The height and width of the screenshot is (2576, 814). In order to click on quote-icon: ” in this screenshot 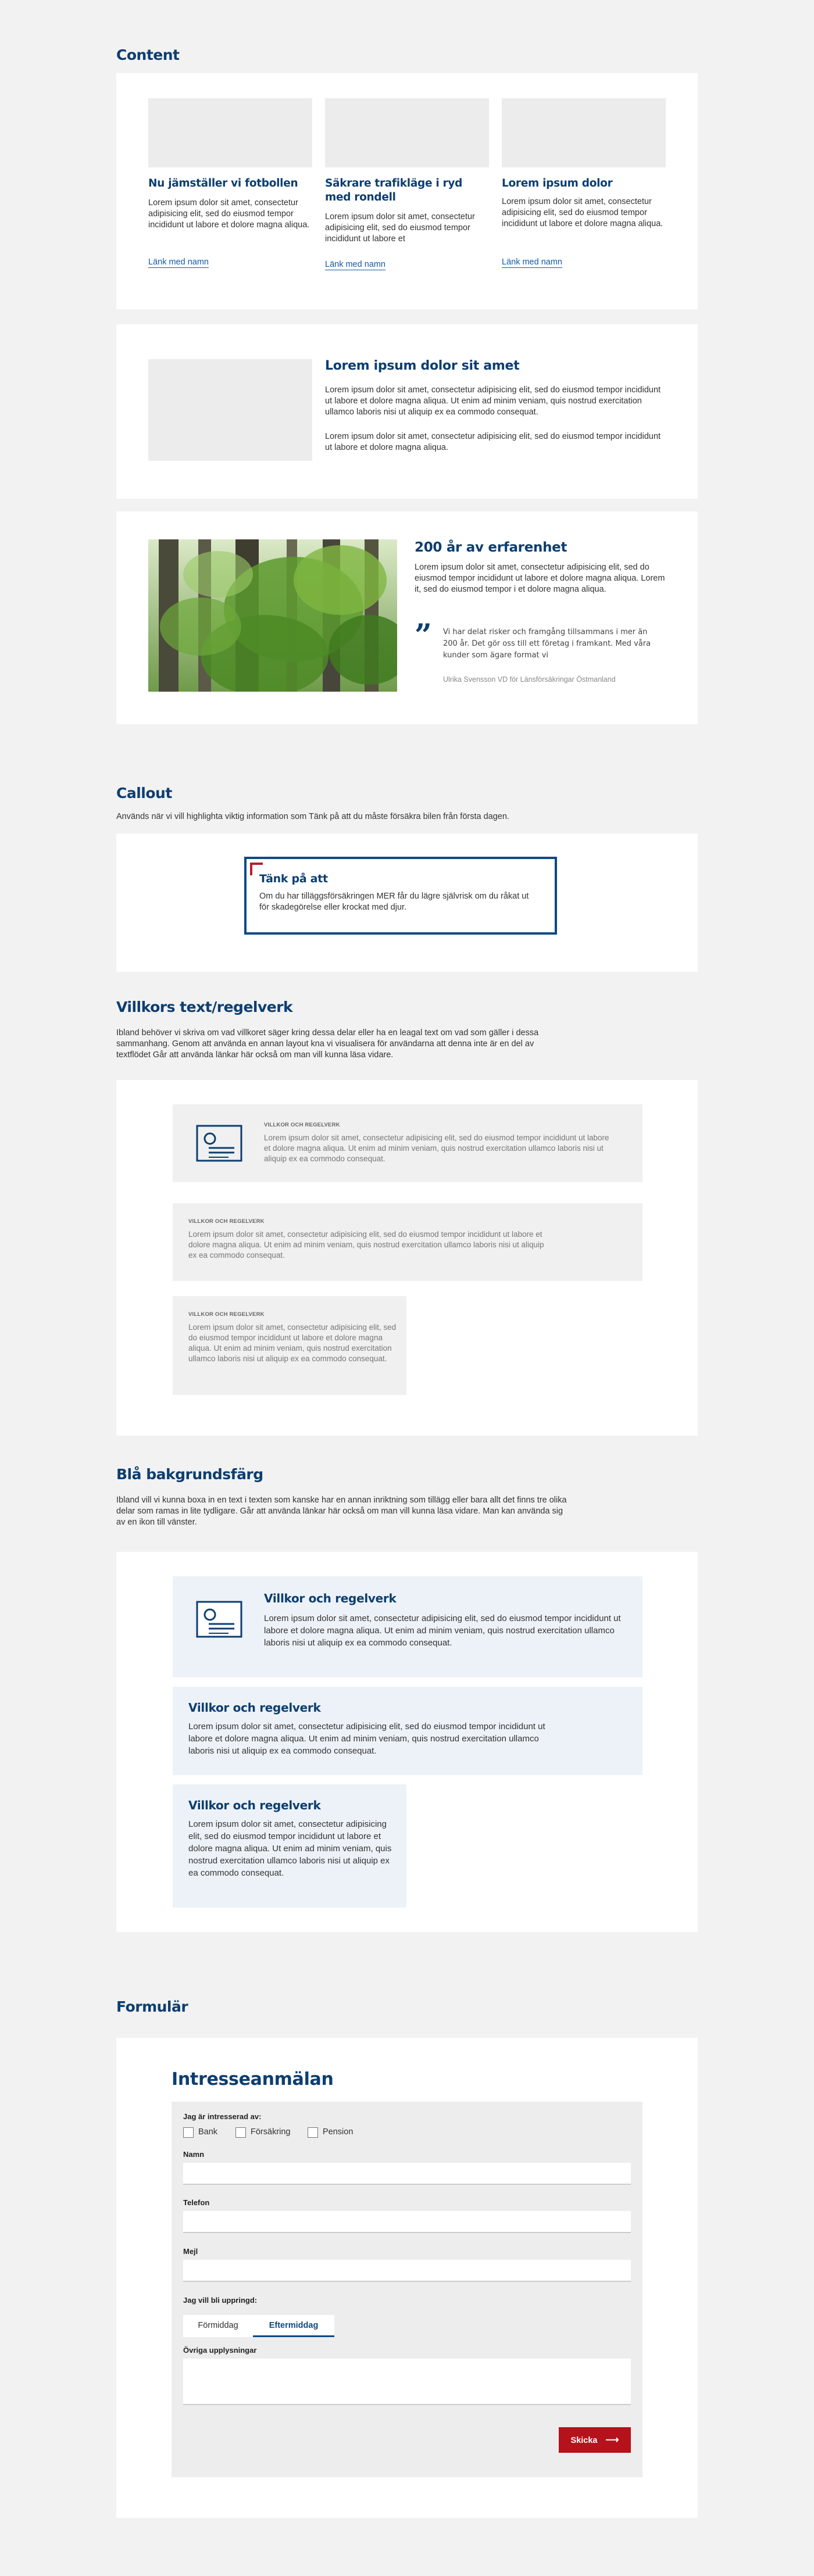, I will do `click(423, 635)`.